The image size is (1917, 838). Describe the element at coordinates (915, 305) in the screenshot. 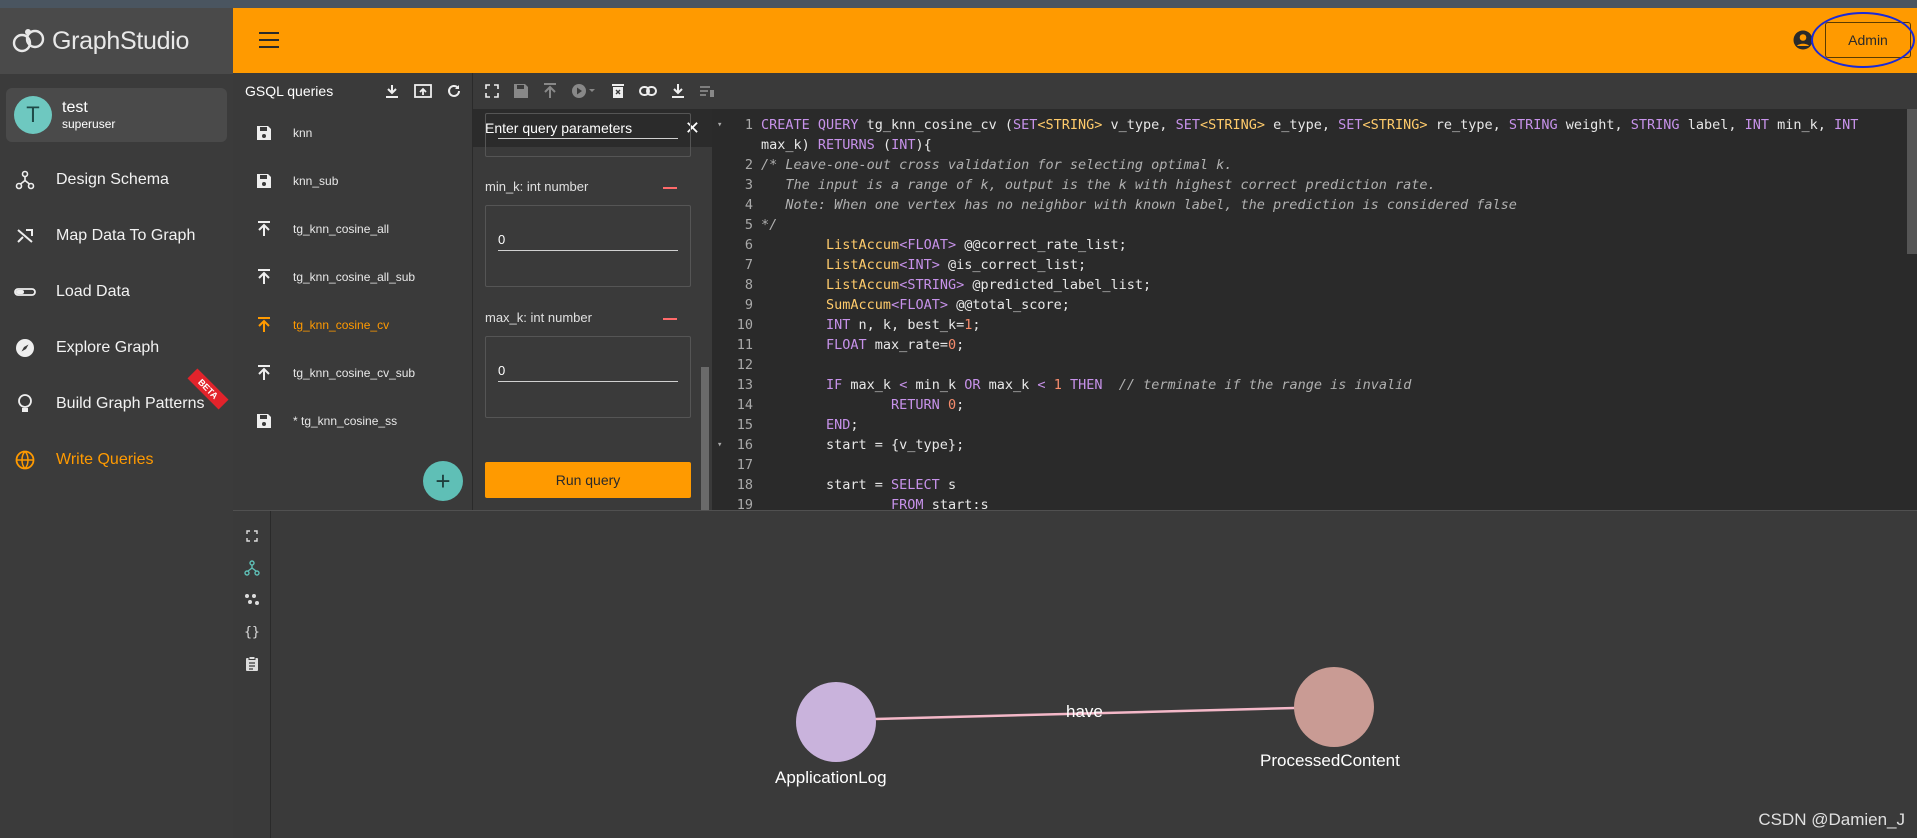

I see `code-text: SumAccum<FLOAT> @@total_score;` at that location.